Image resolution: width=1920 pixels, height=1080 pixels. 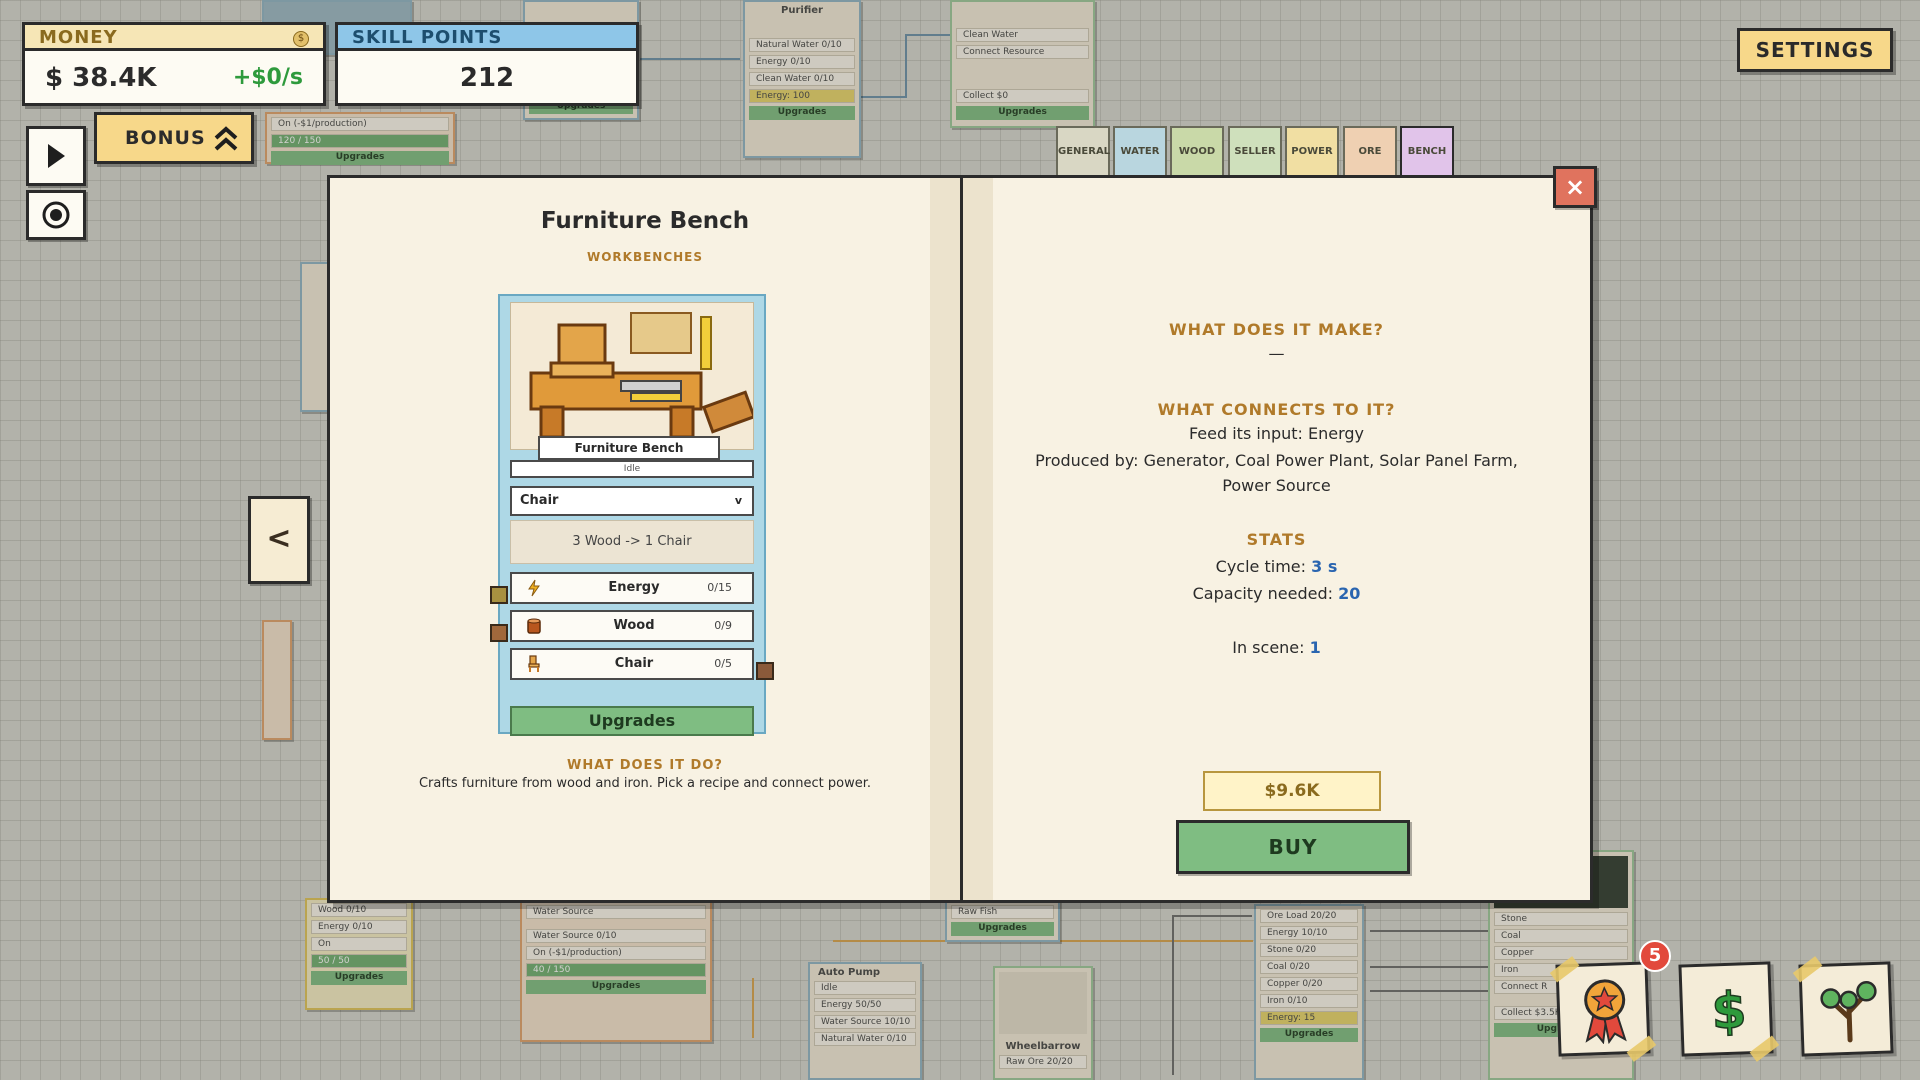 What do you see at coordinates (174, 38) in the screenshot?
I see `money-label: MONEY` at bounding box center [174, 38].